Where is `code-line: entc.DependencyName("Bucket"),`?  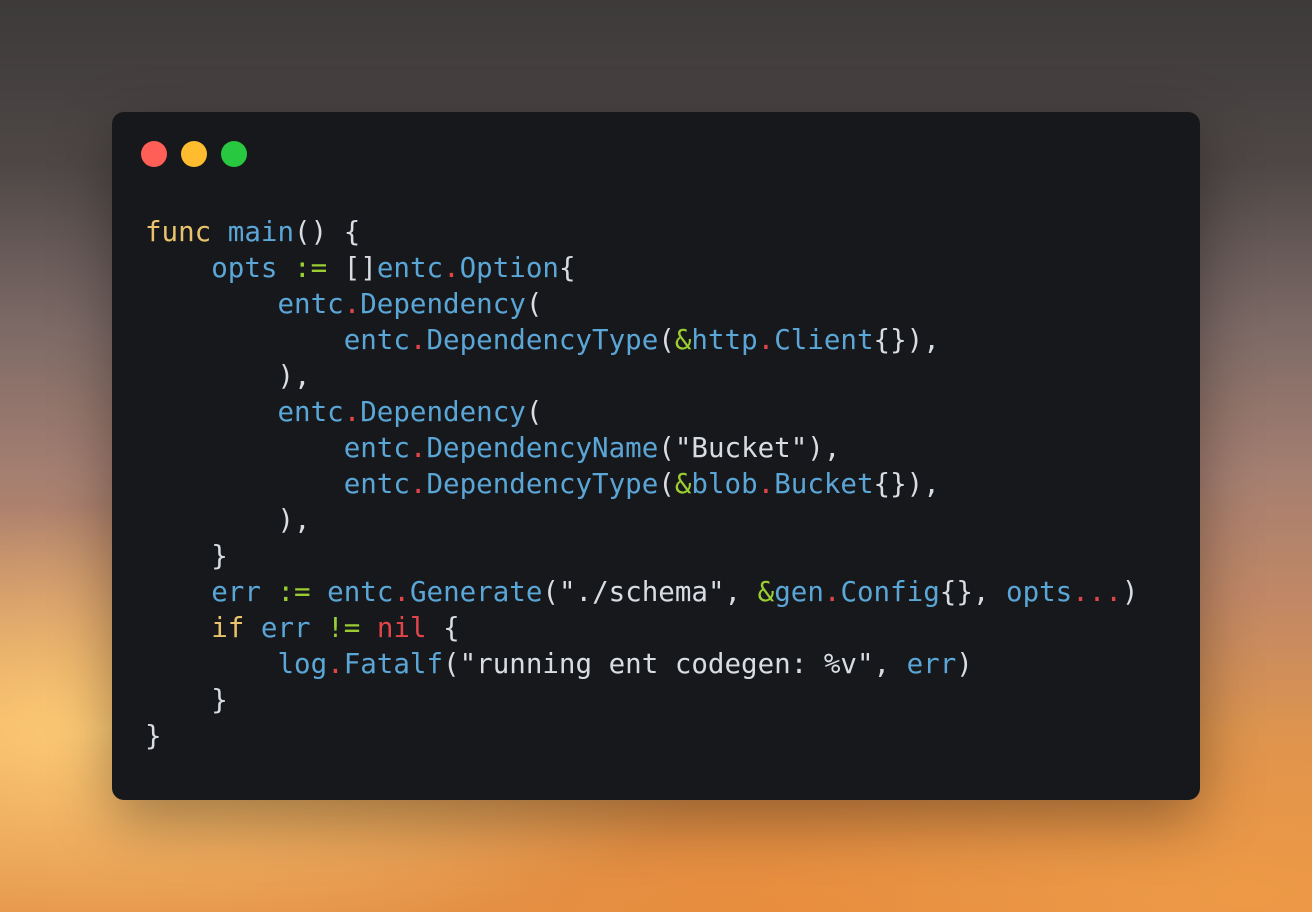
code-line: entc.DependencyName("Bucket"), is located at coordinates (641, 448).